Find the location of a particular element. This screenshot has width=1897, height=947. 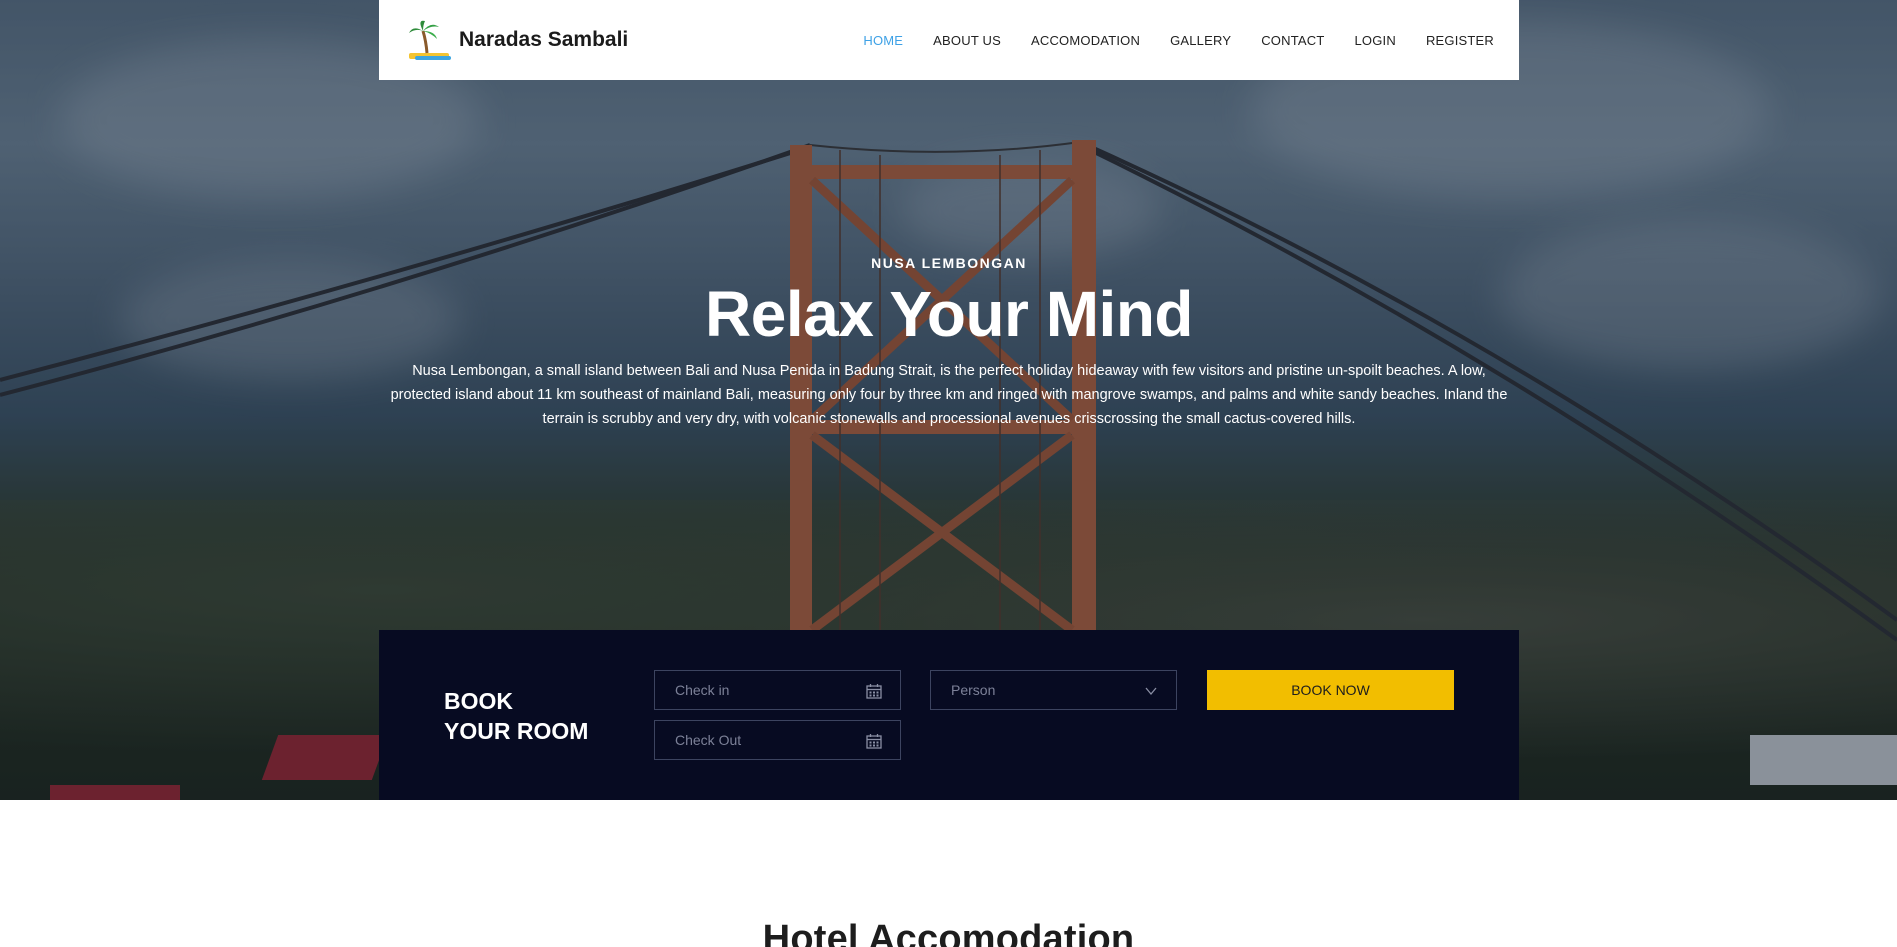

nav-login: LOGIN is located at coordinates (1374, 40).